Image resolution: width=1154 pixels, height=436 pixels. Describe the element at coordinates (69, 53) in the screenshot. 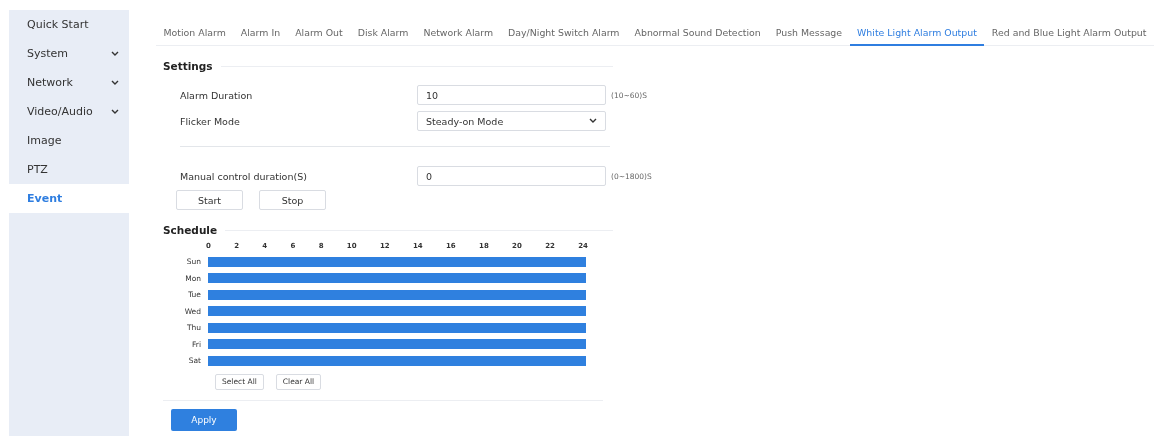

I see `sidebar-item: System` at that location.